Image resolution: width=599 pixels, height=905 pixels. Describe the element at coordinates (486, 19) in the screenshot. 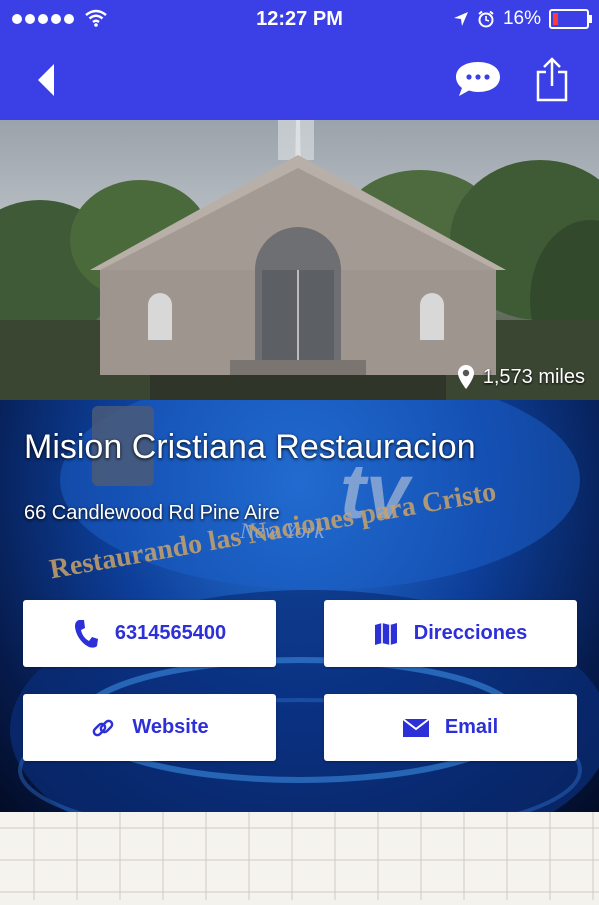

I see `alarm-icon` at that location.